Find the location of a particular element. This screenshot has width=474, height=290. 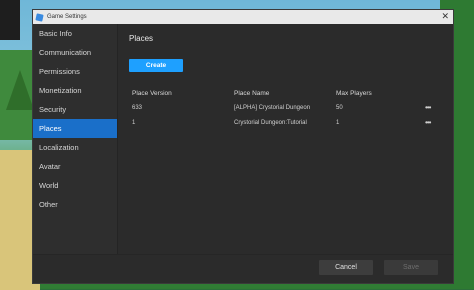

sidebar-item-localization: Localization is located at coordinates (75, 147).